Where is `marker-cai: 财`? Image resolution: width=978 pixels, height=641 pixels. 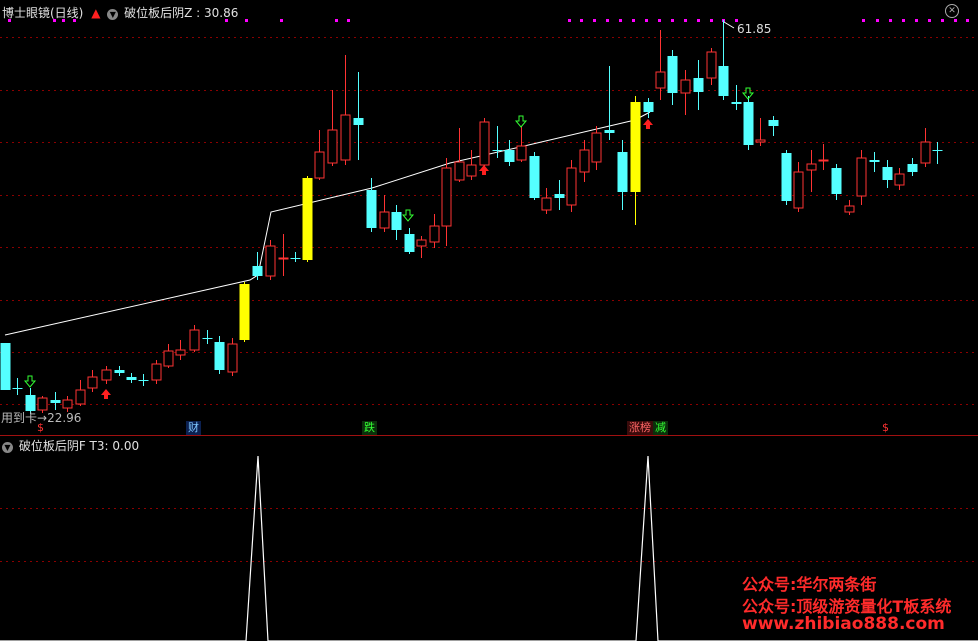 marker-cai: 财 is located at coordinates (193, 428).